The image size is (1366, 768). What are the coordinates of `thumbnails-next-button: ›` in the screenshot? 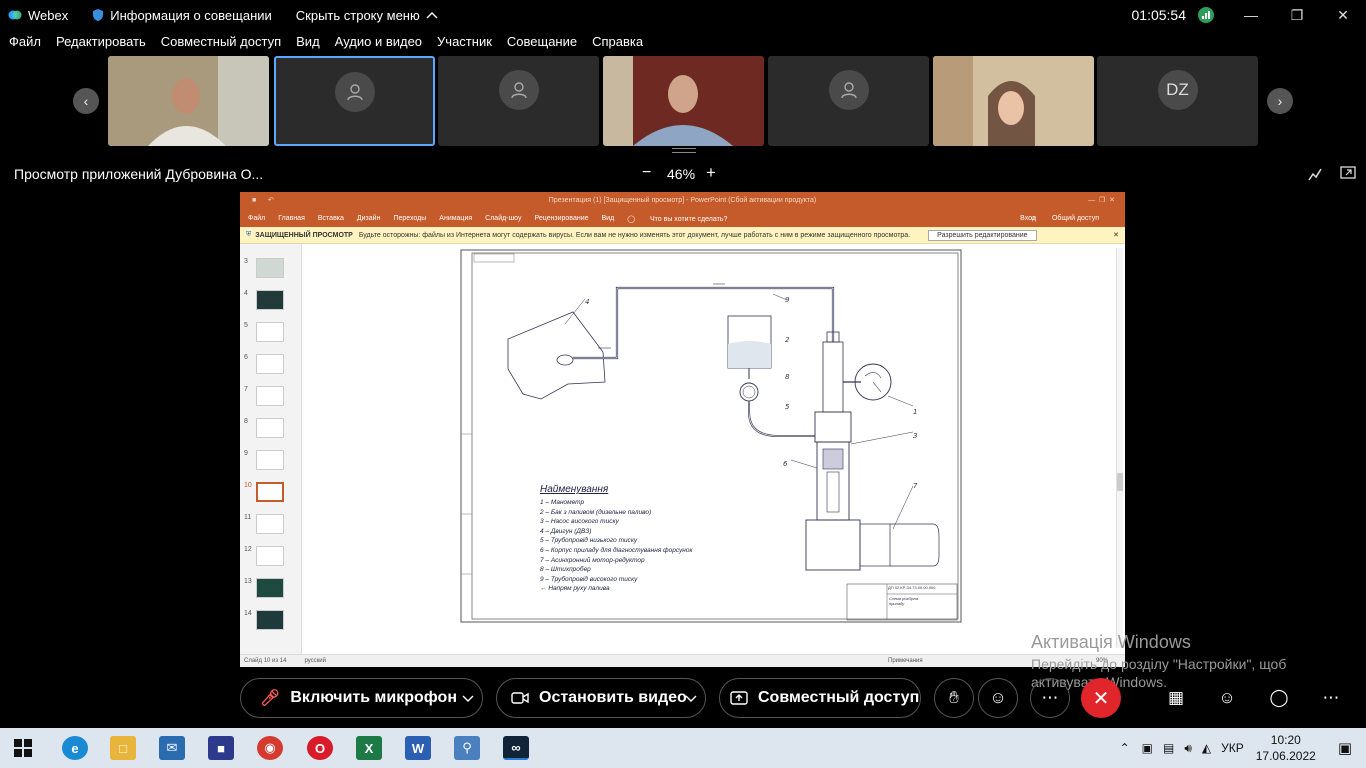 It's located at (1280, 101).